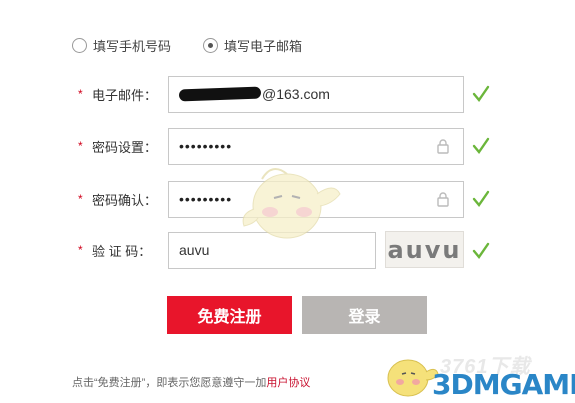 This screenshot has width=575, height=403. I want to click on email-label: 电子邮件：, so click(125, 95).